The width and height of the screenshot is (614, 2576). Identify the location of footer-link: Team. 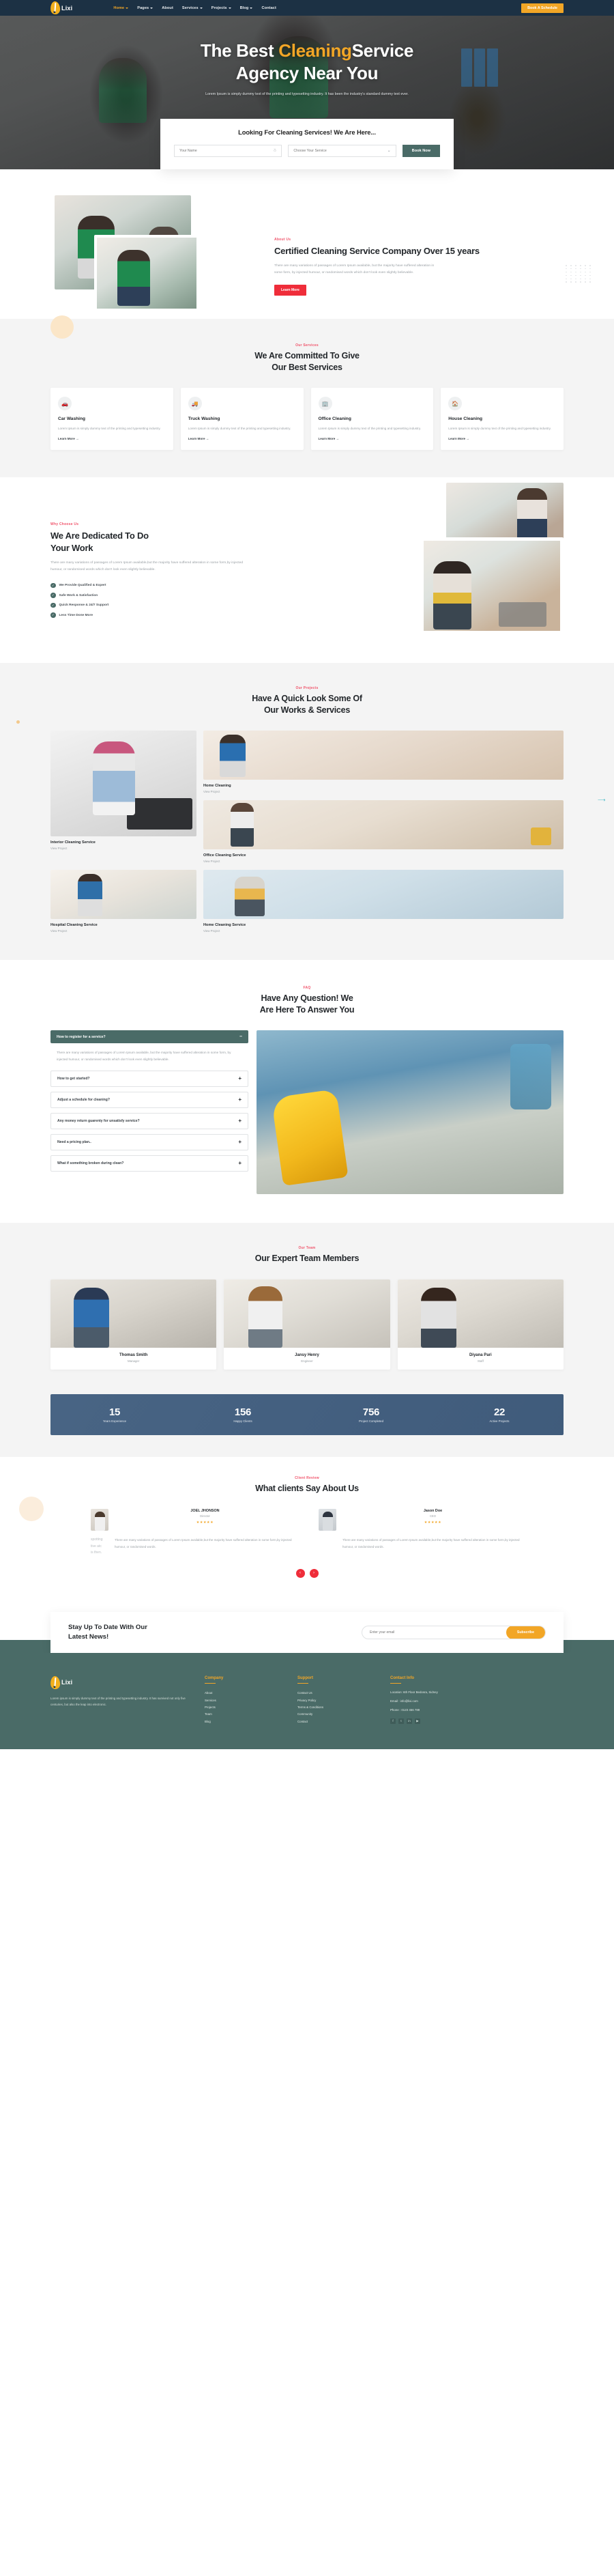
(242, 1714).